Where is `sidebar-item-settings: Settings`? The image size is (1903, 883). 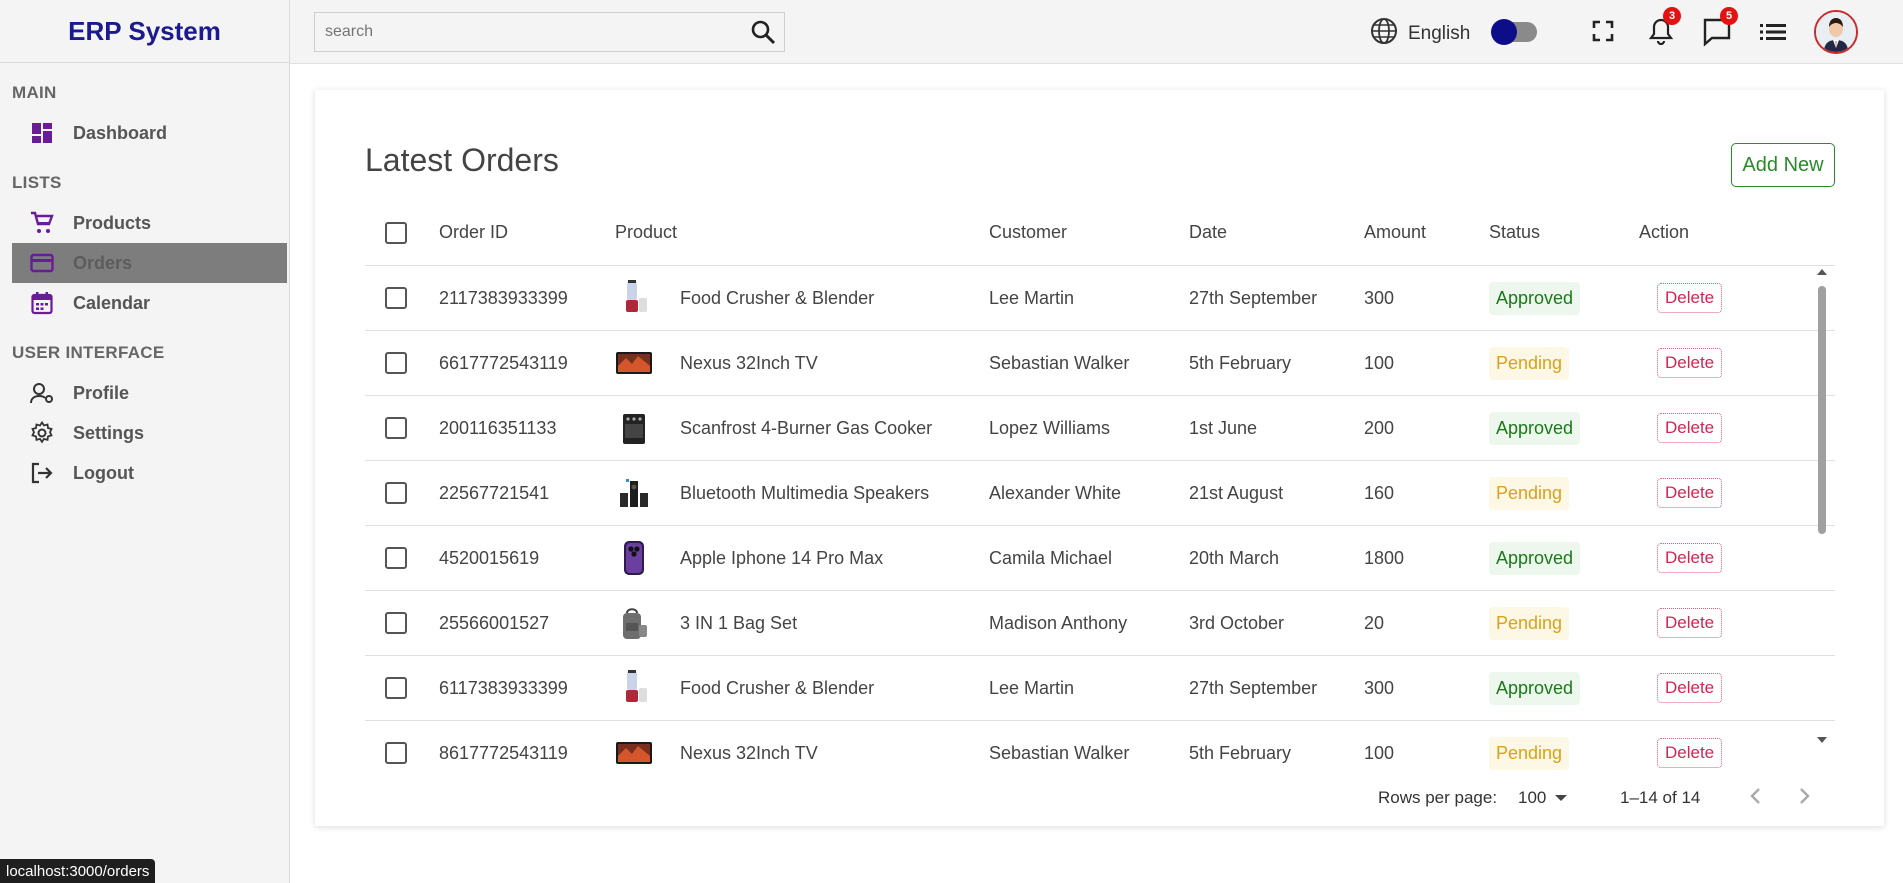
sidebar-item-settings: Settings is located at coordinates (149, 433).